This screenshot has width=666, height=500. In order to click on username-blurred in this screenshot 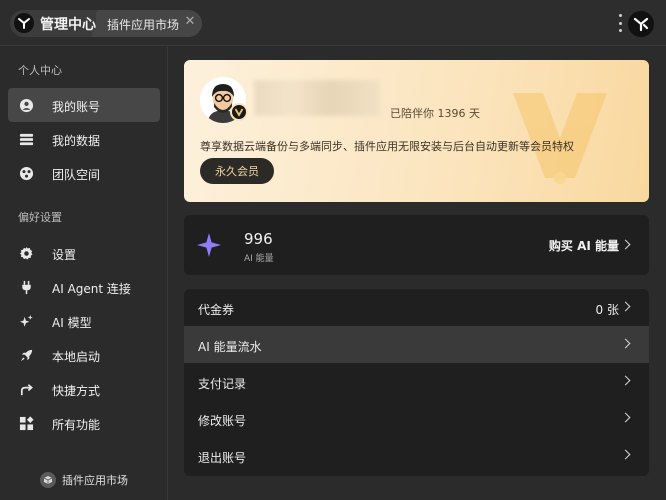, I will do `click(317, 98)`.